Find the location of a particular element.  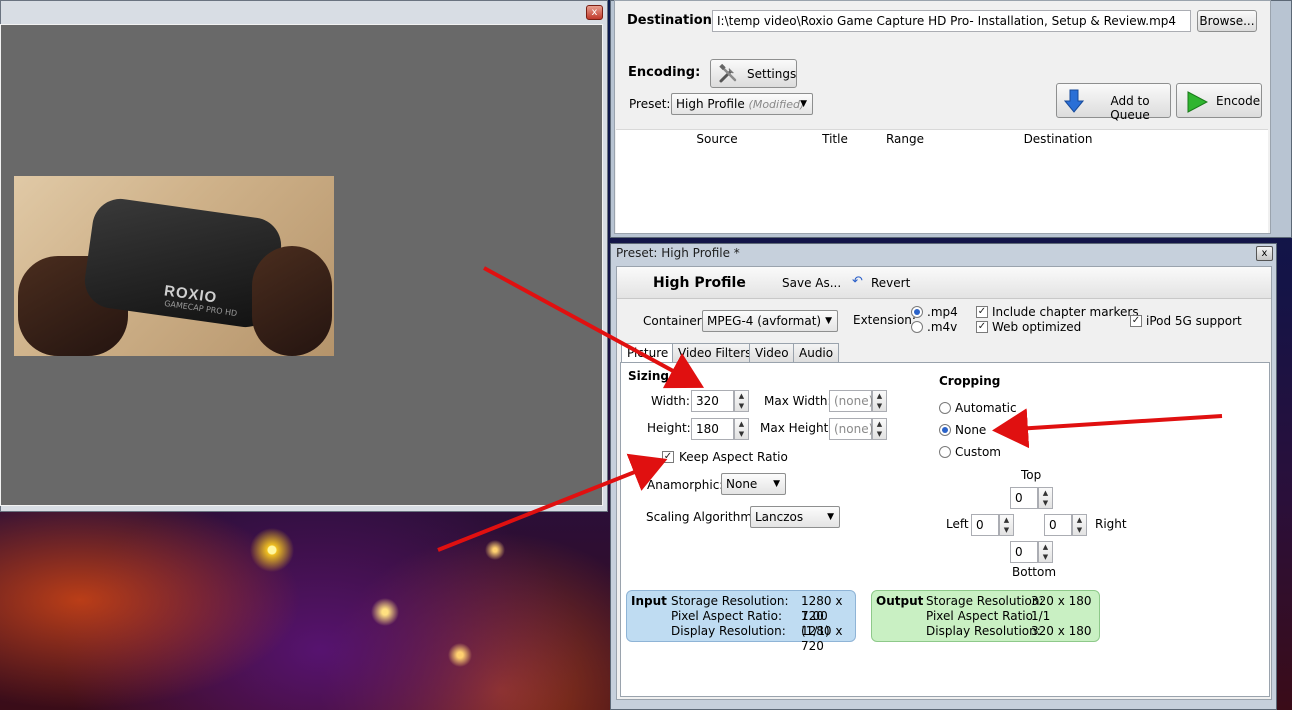

annotation-arrow-sizing is located at coordinates (594, 327).